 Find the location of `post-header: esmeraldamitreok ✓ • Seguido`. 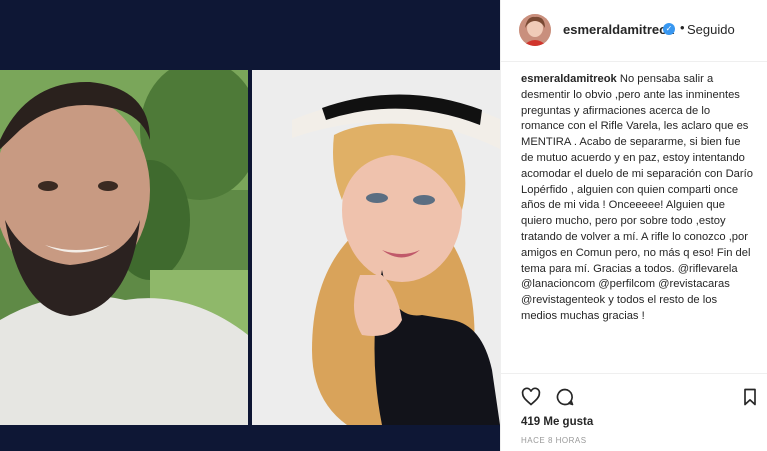

post-header: esmeraldamitreok ✓ • Seguido is located at coordinates (634, 31).